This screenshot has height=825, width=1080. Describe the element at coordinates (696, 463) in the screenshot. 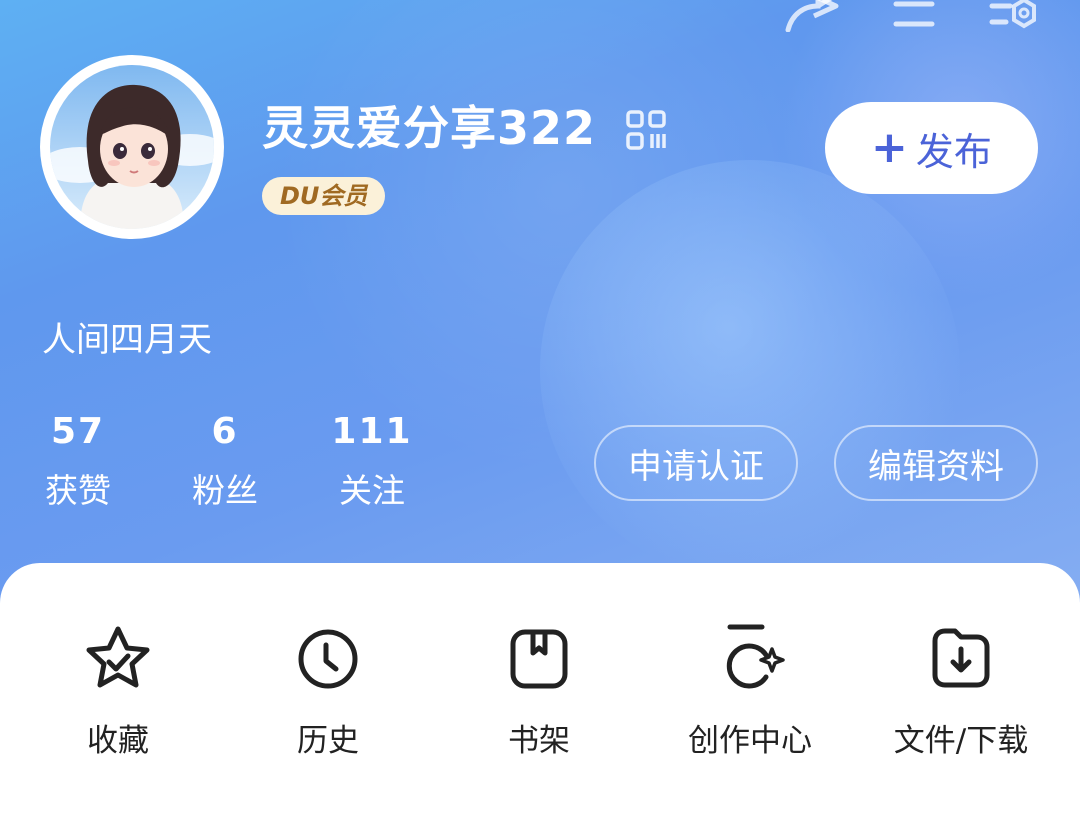

I see `apply-verification-button: 申请认证` at that location.